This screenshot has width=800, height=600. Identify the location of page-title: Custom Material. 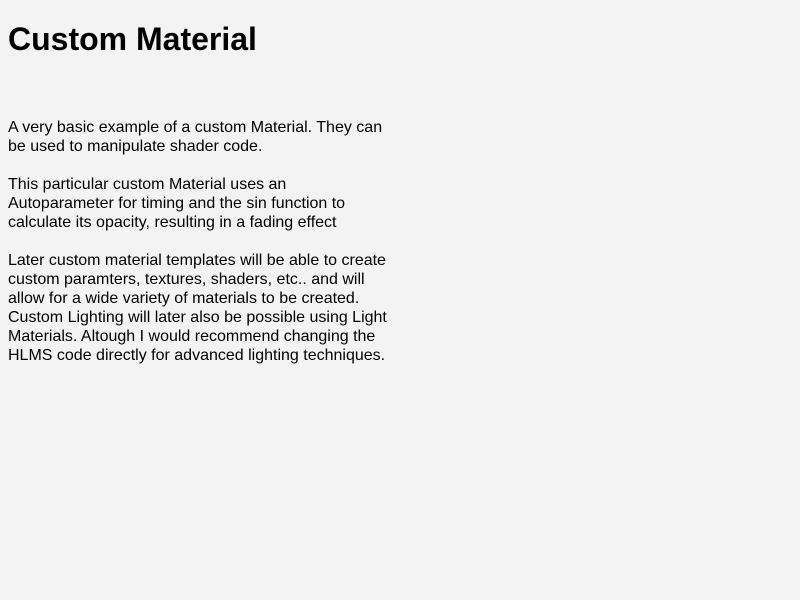
(132, 39).